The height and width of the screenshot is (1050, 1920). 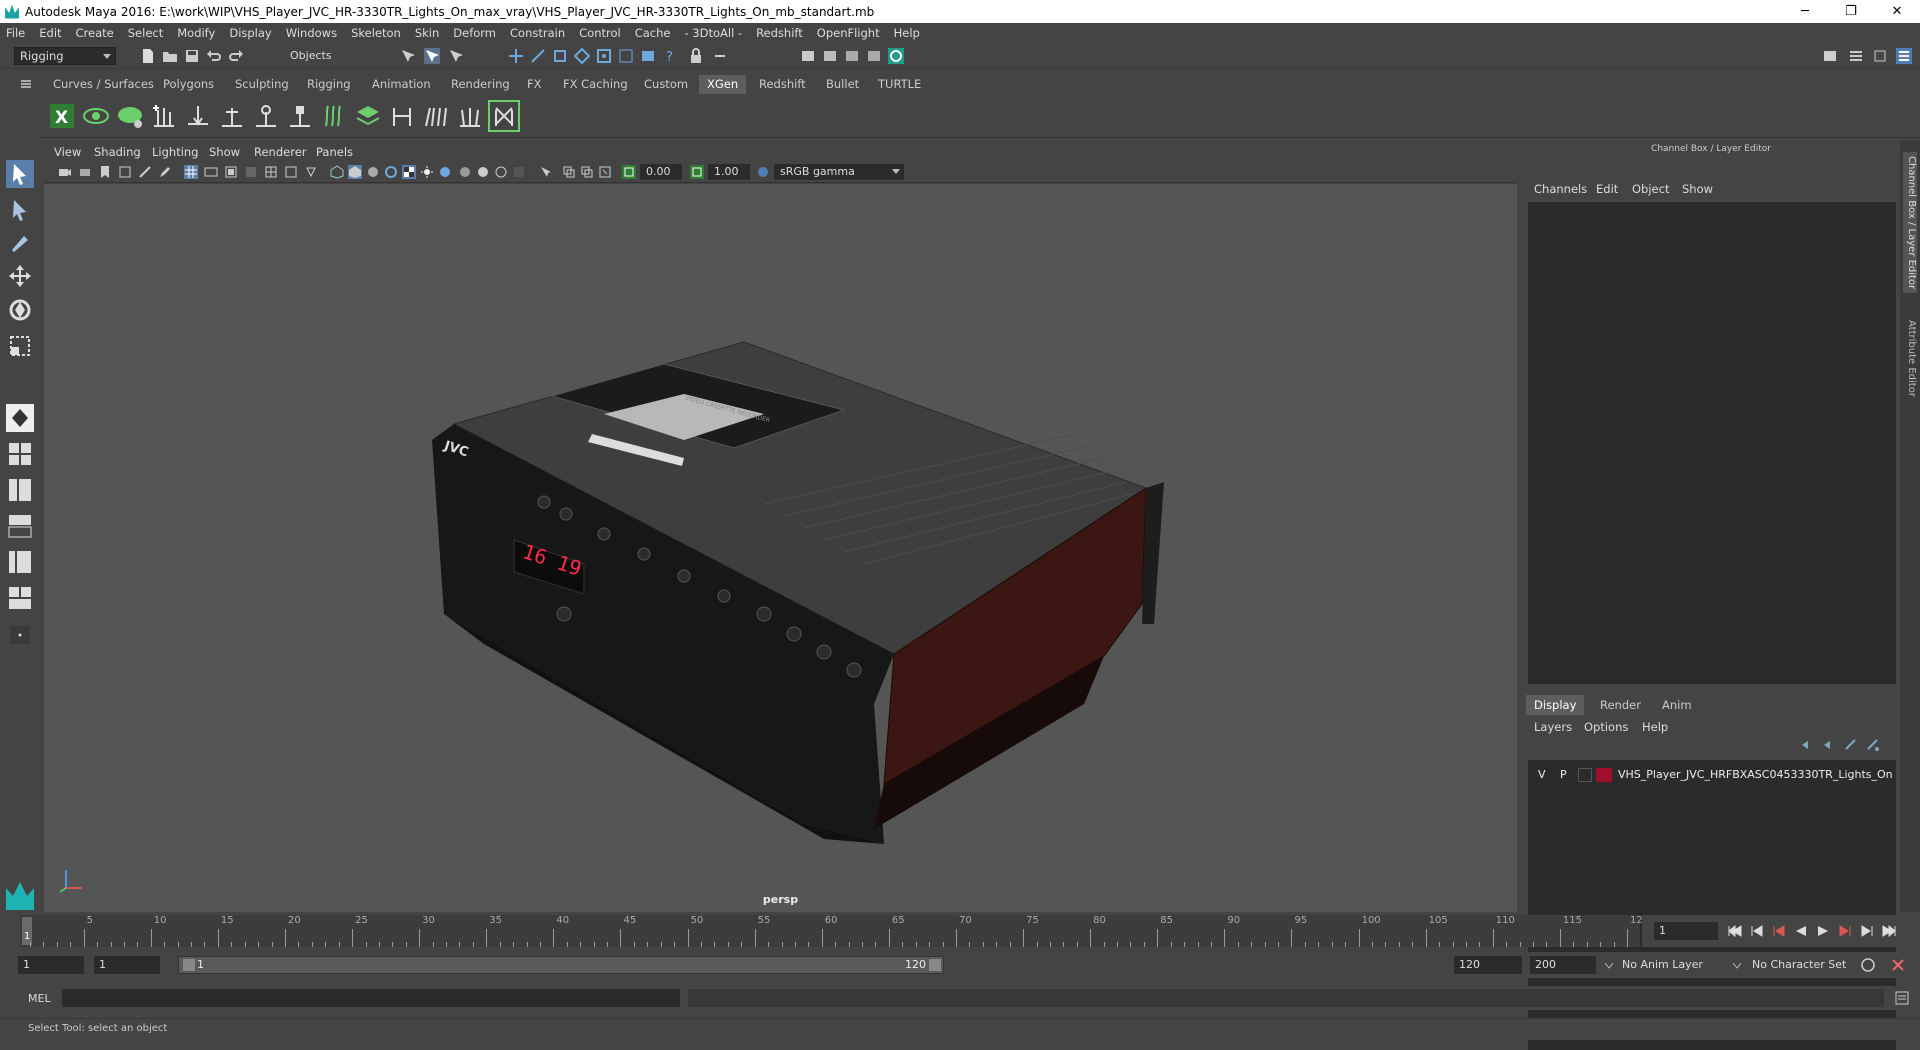 What do you see at coordinates (20, 490) in the screenshot?
I see `persp-outliner-layout-icon` at bounding box center [20, 490].